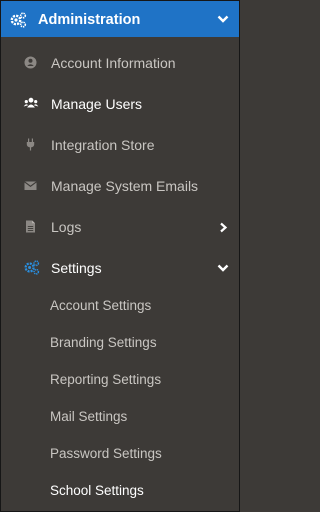 Image resolution: width=320 pixels, height=512 pixels. Describe the element at coordinates (66, 227) in the screenshot. I see `menu-item-label: Logs` at that location.